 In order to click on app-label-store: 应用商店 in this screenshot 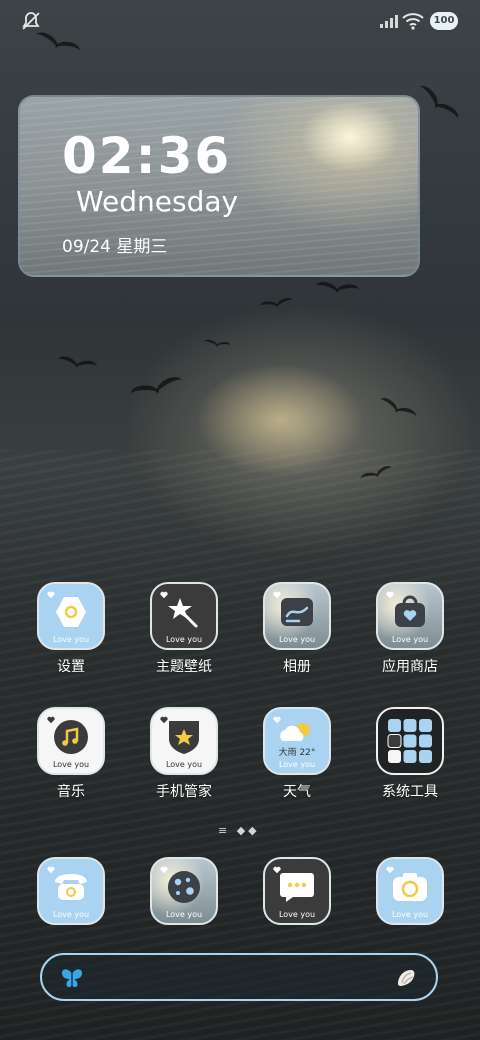, I will do `click(410, 667)`.